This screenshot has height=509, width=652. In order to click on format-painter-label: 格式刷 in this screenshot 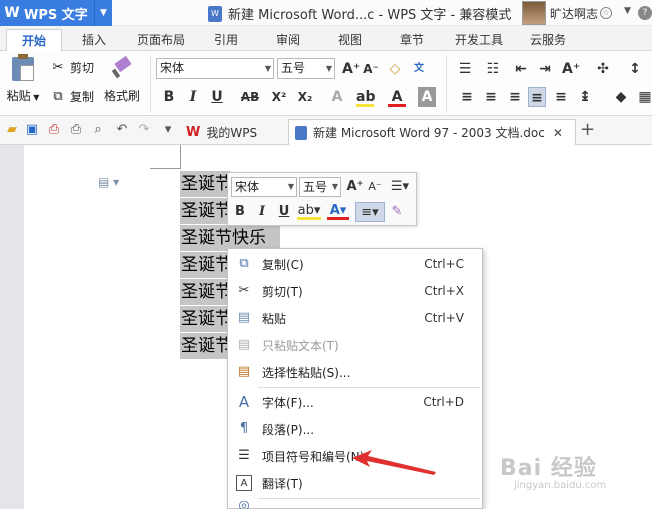, I will do `click(121, 96)`.